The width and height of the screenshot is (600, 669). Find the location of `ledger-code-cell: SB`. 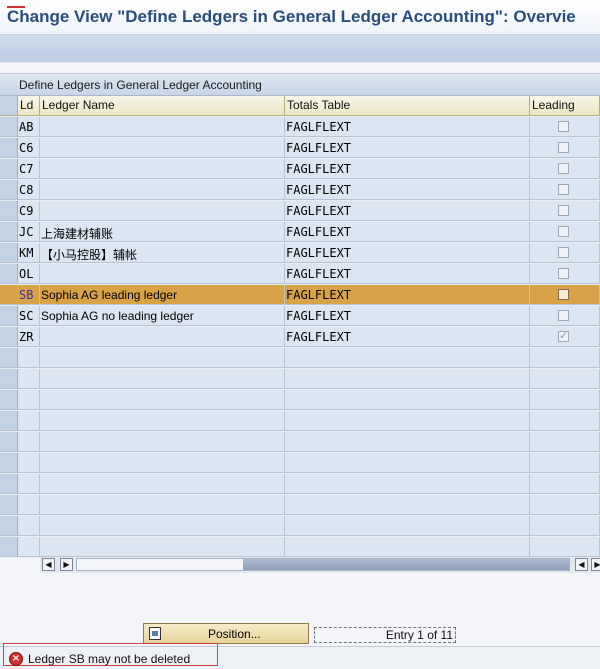

ledger-code-cell: SB is located at coordinates (29, 295).